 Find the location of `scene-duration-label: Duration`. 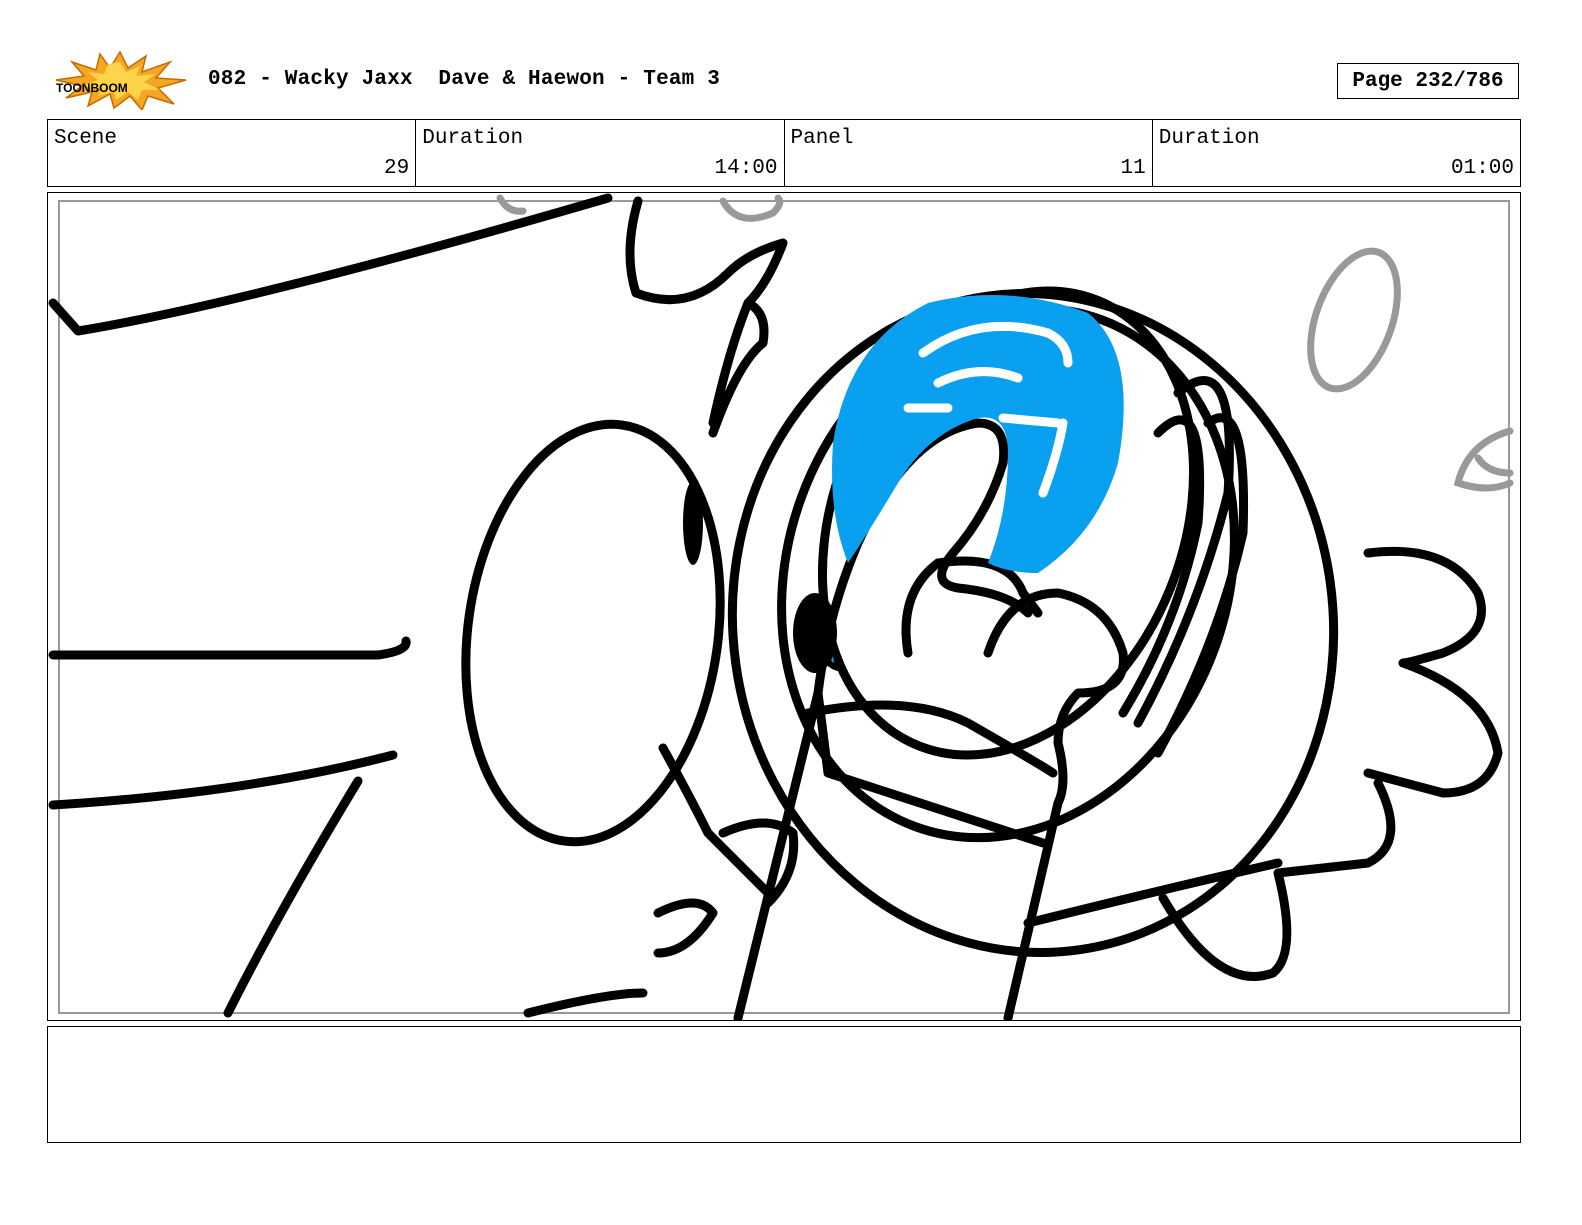

scene-duration-label: Duration is located at coordinates (473, 138).